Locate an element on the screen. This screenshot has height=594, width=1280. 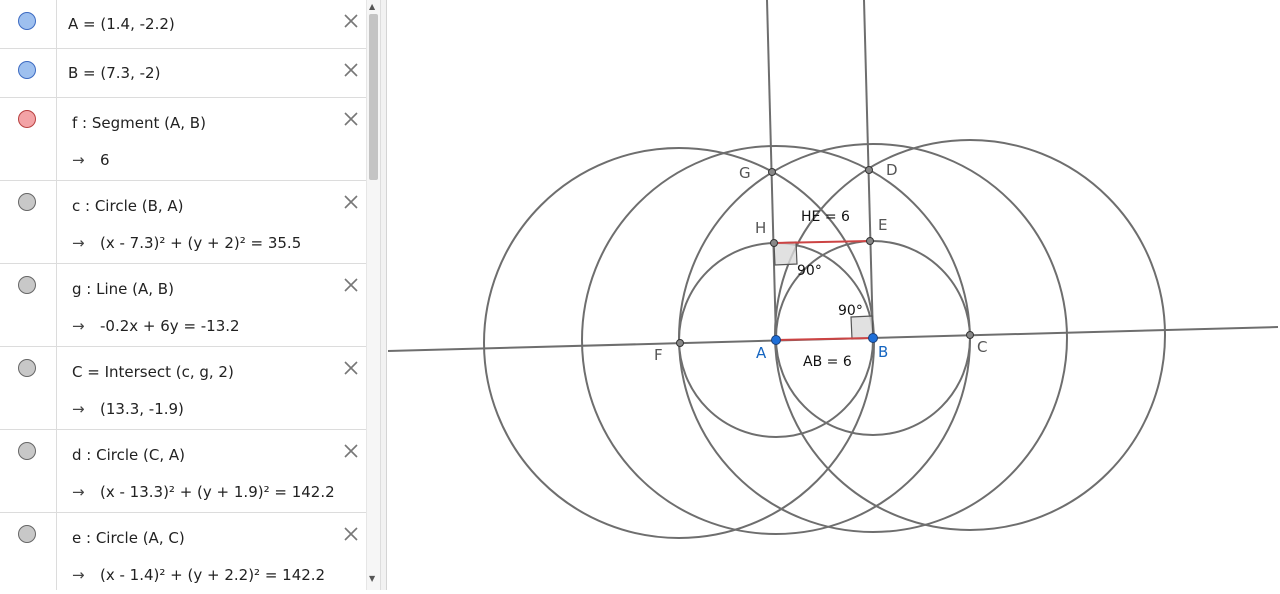
scroll-up-arrow-icon: ▲ is located at coordinates (372, 7).